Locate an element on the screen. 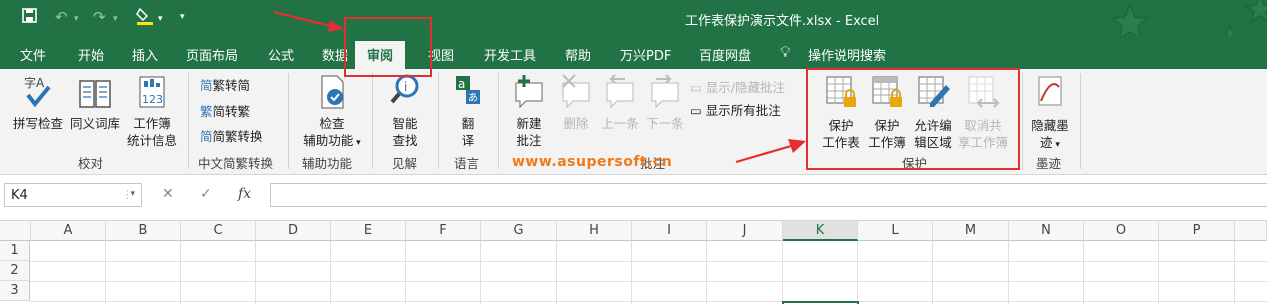 Image resolution: width=1267 pixels, height=304 pixels. group-insights-label: 见解 is located at coordinates (405, 163).